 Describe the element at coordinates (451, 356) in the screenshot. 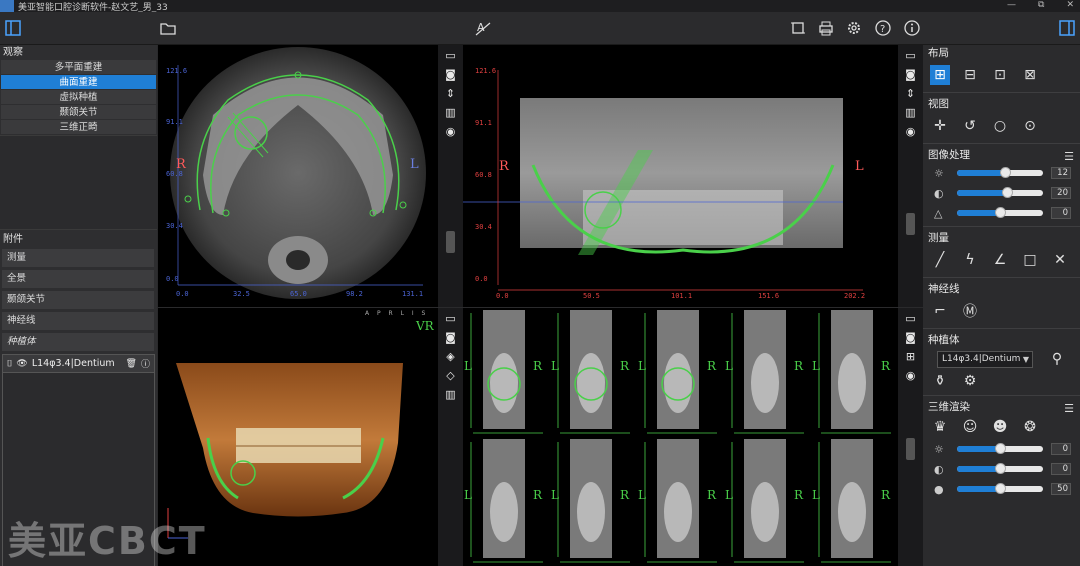

I see `3d-cube-icon: ◈` at that location.